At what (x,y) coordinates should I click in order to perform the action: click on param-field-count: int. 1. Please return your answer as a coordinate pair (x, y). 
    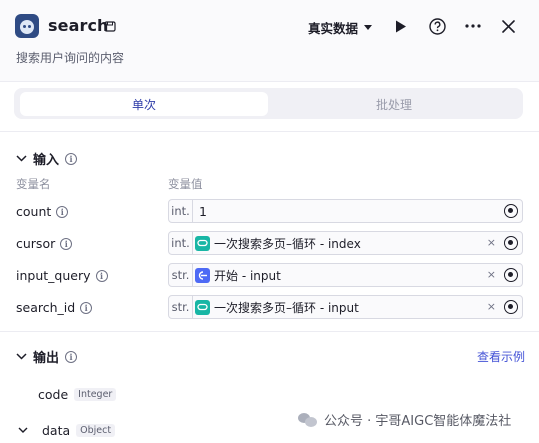
    Looking at the image, I should click on (345, 211).